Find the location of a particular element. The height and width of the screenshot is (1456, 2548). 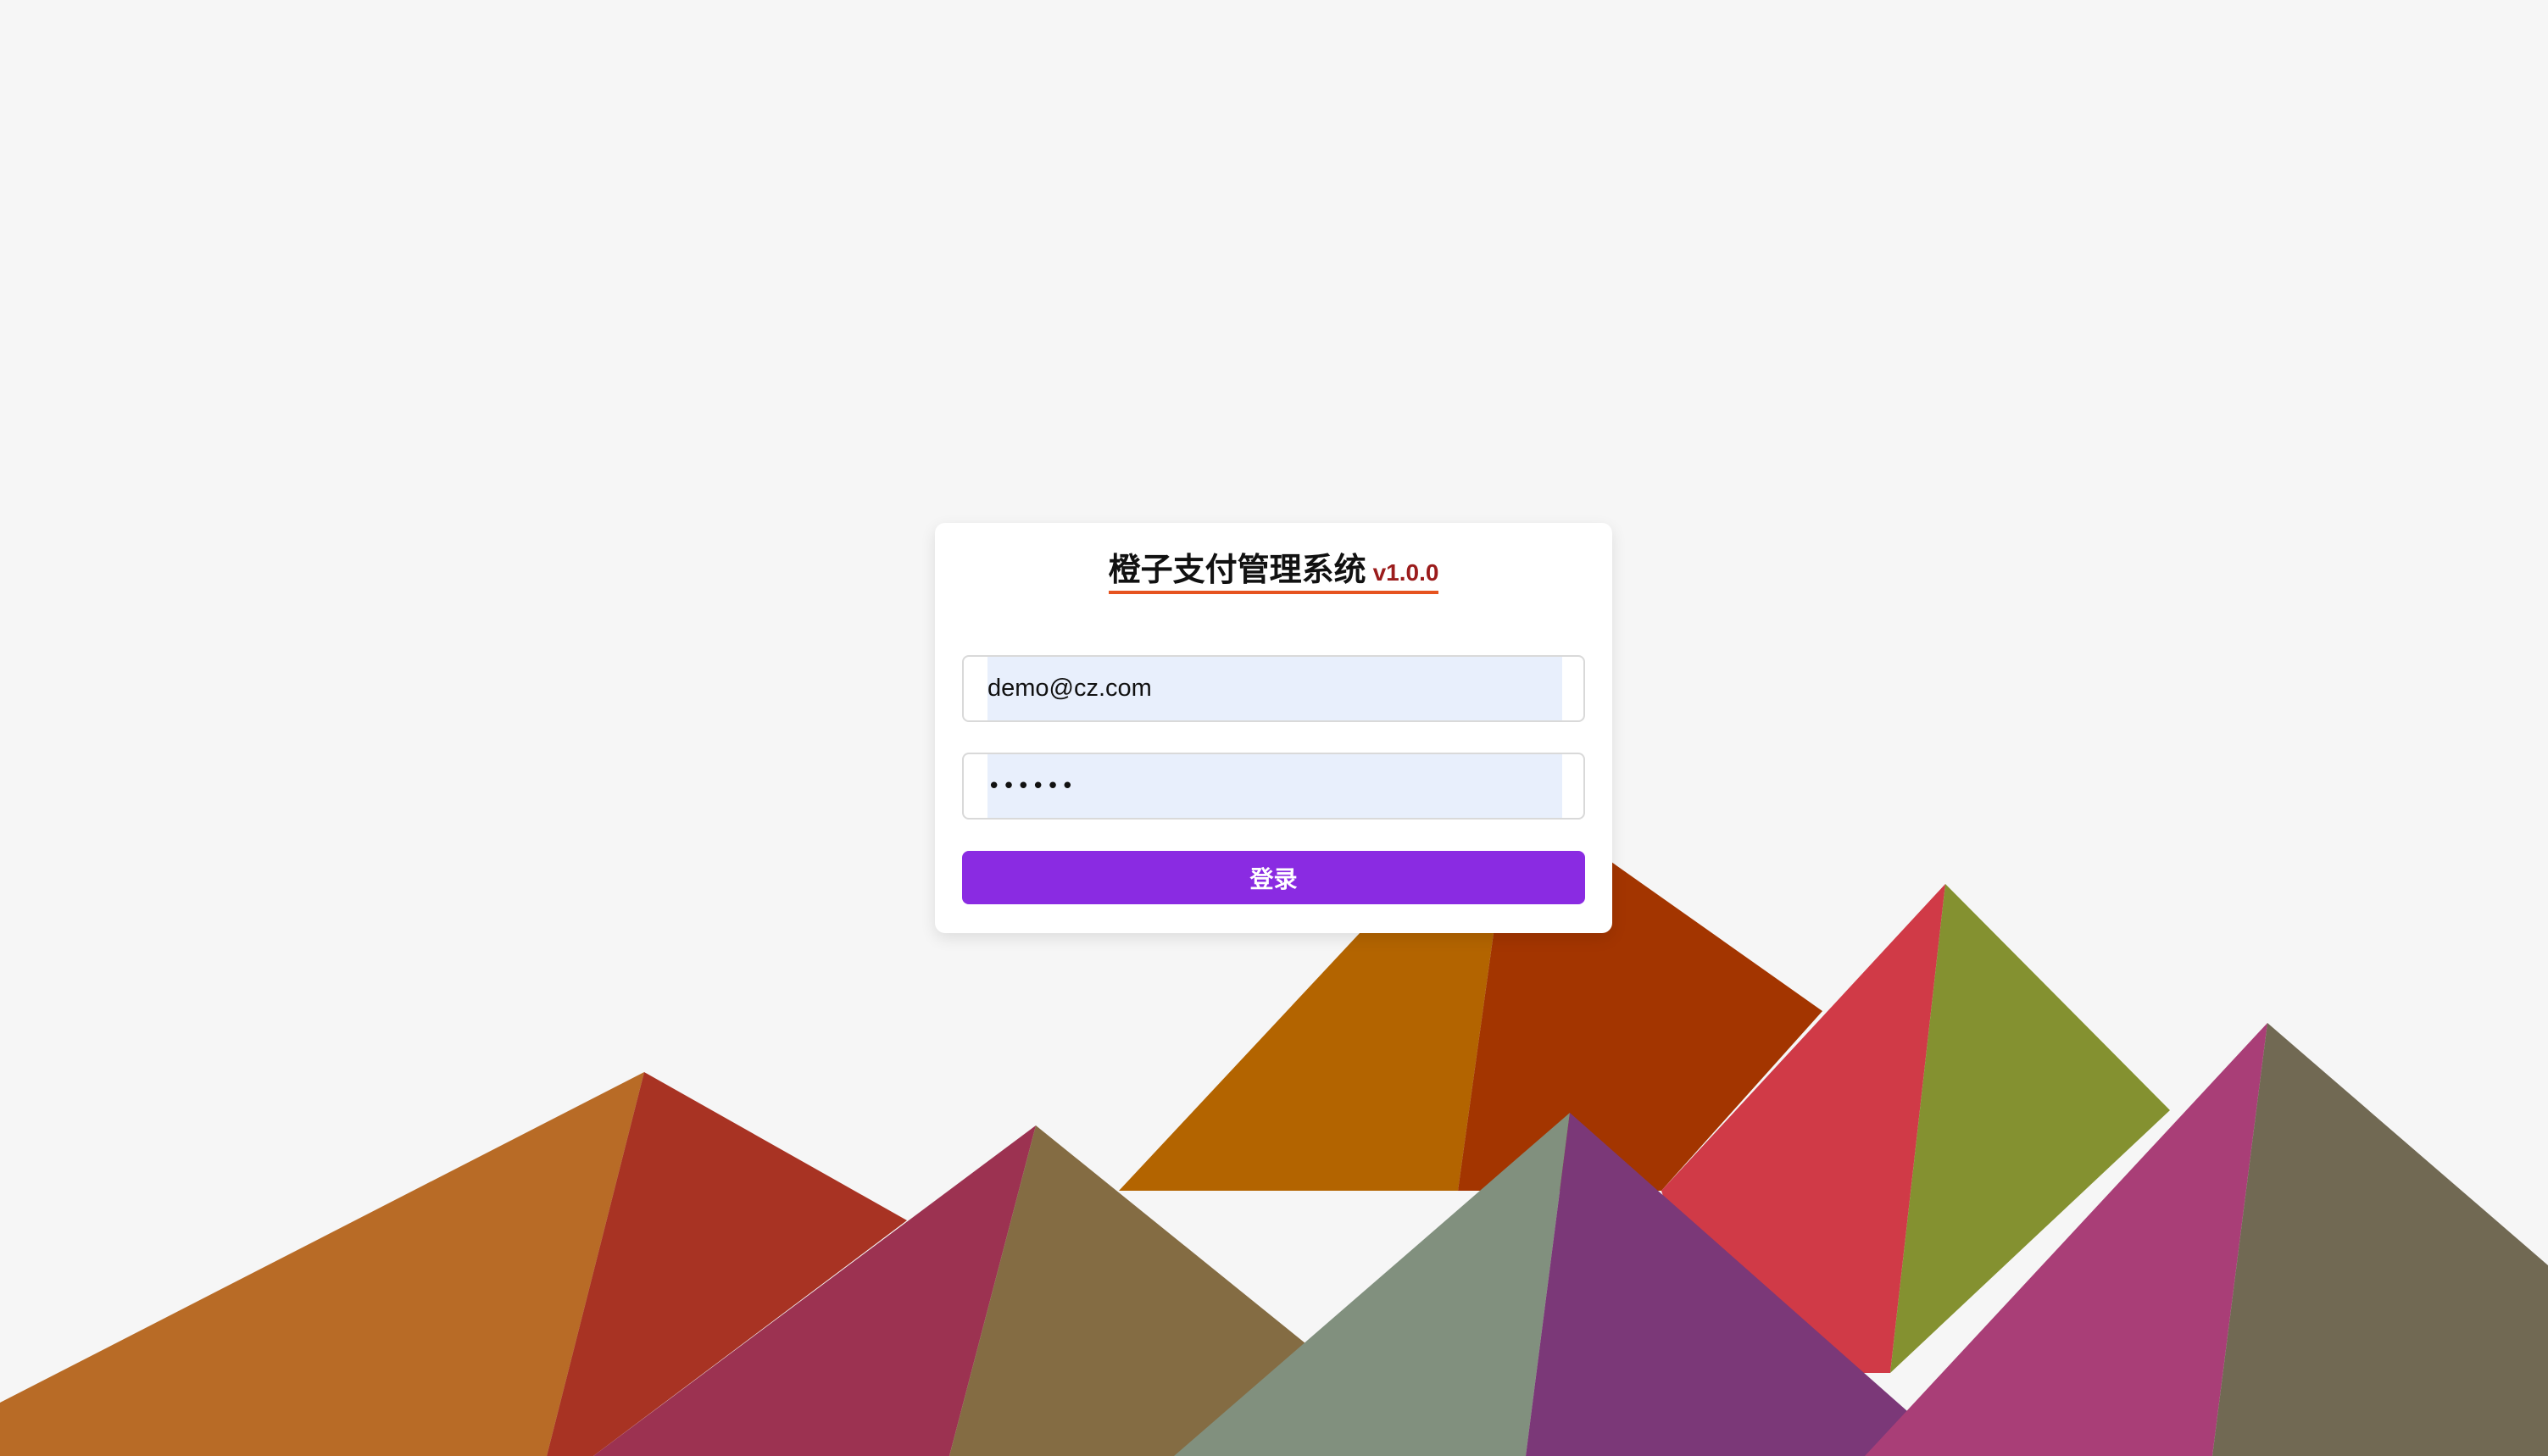

email-field is located at coordinates (1273, 688).